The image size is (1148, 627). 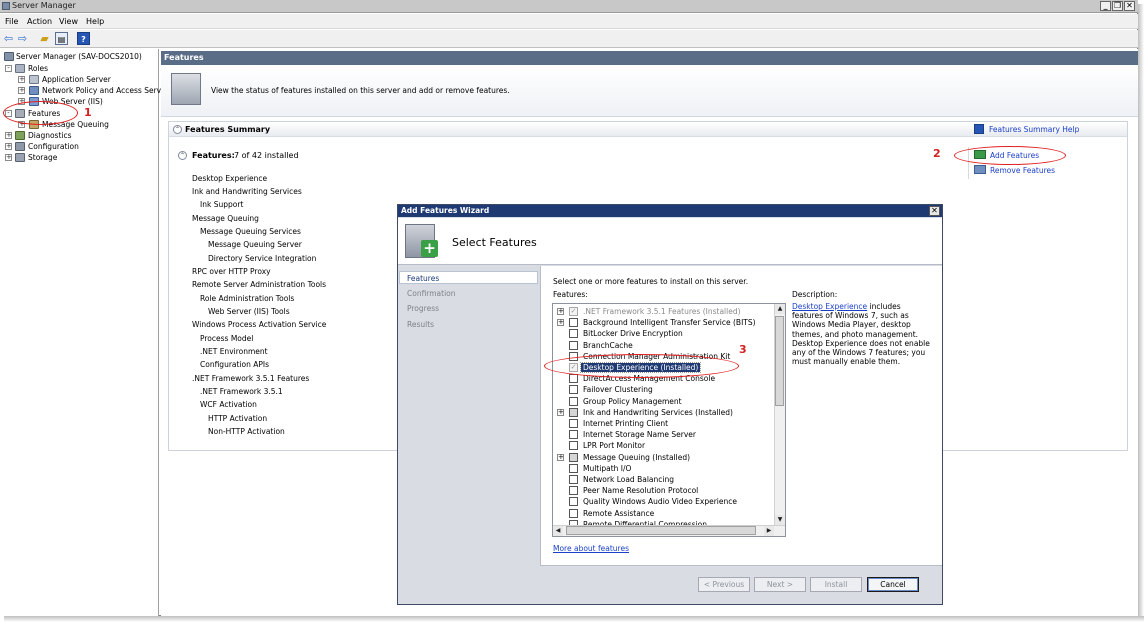 What do you see at coordinates (934, 211) in the screenshot?
I see `dialog-close-button: ✕` at bounding box center [934, 211].